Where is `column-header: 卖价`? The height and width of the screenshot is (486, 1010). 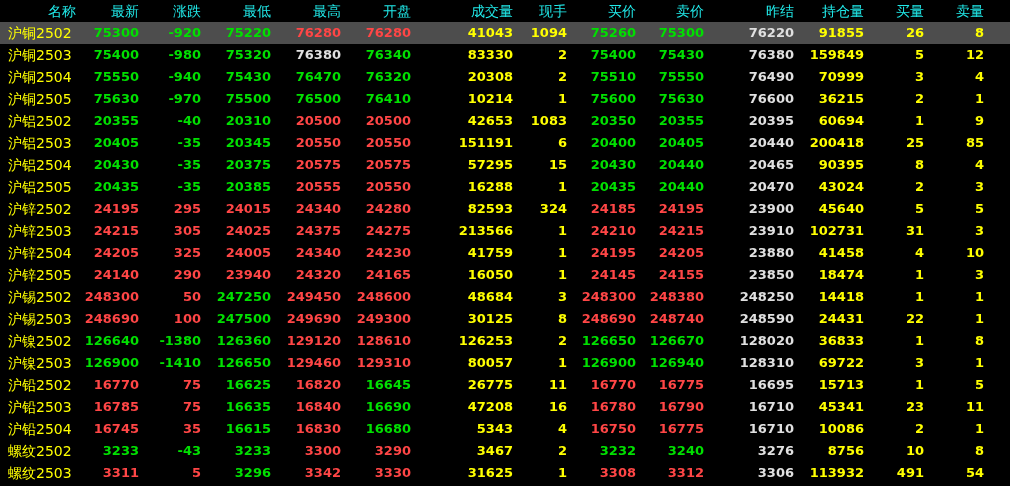 column-header: 卖价 is located at coordinates (674, 11).